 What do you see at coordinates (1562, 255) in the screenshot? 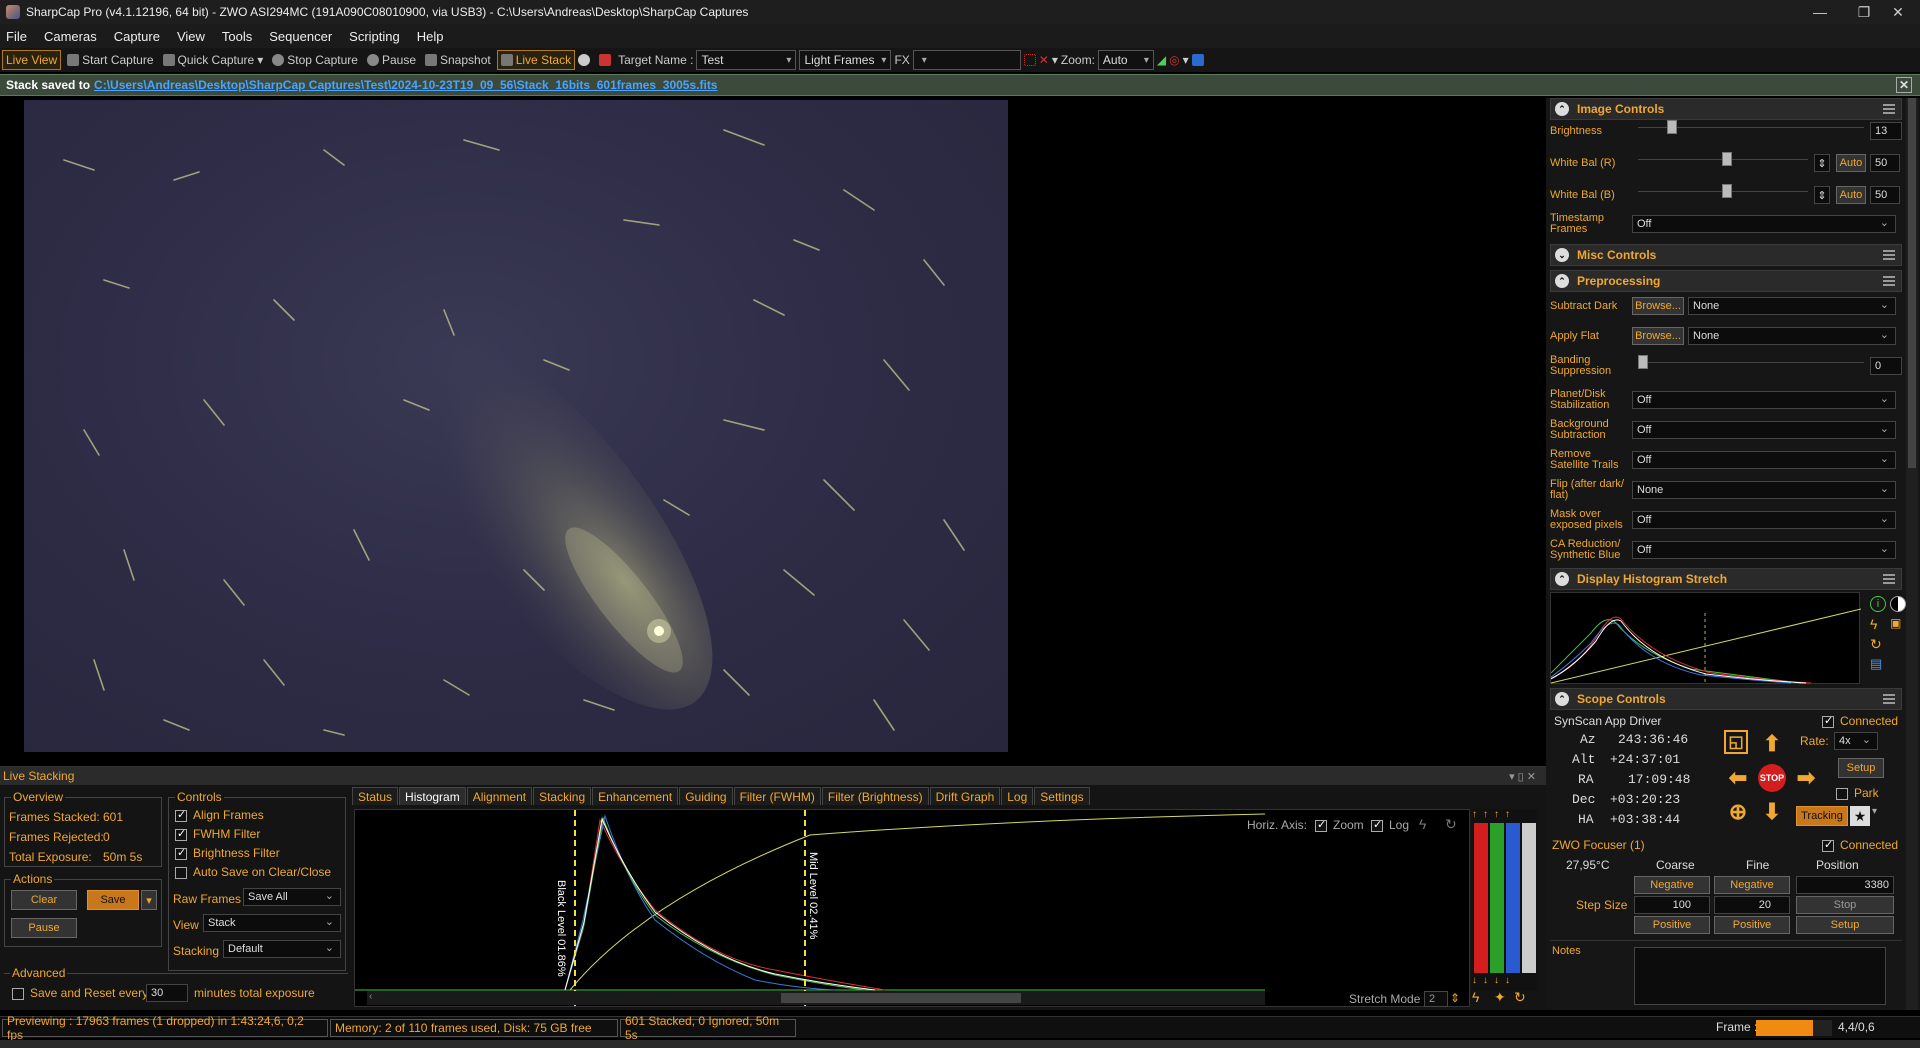
I see `expand-icon: ⌄` at bounding box center [1562, 255].